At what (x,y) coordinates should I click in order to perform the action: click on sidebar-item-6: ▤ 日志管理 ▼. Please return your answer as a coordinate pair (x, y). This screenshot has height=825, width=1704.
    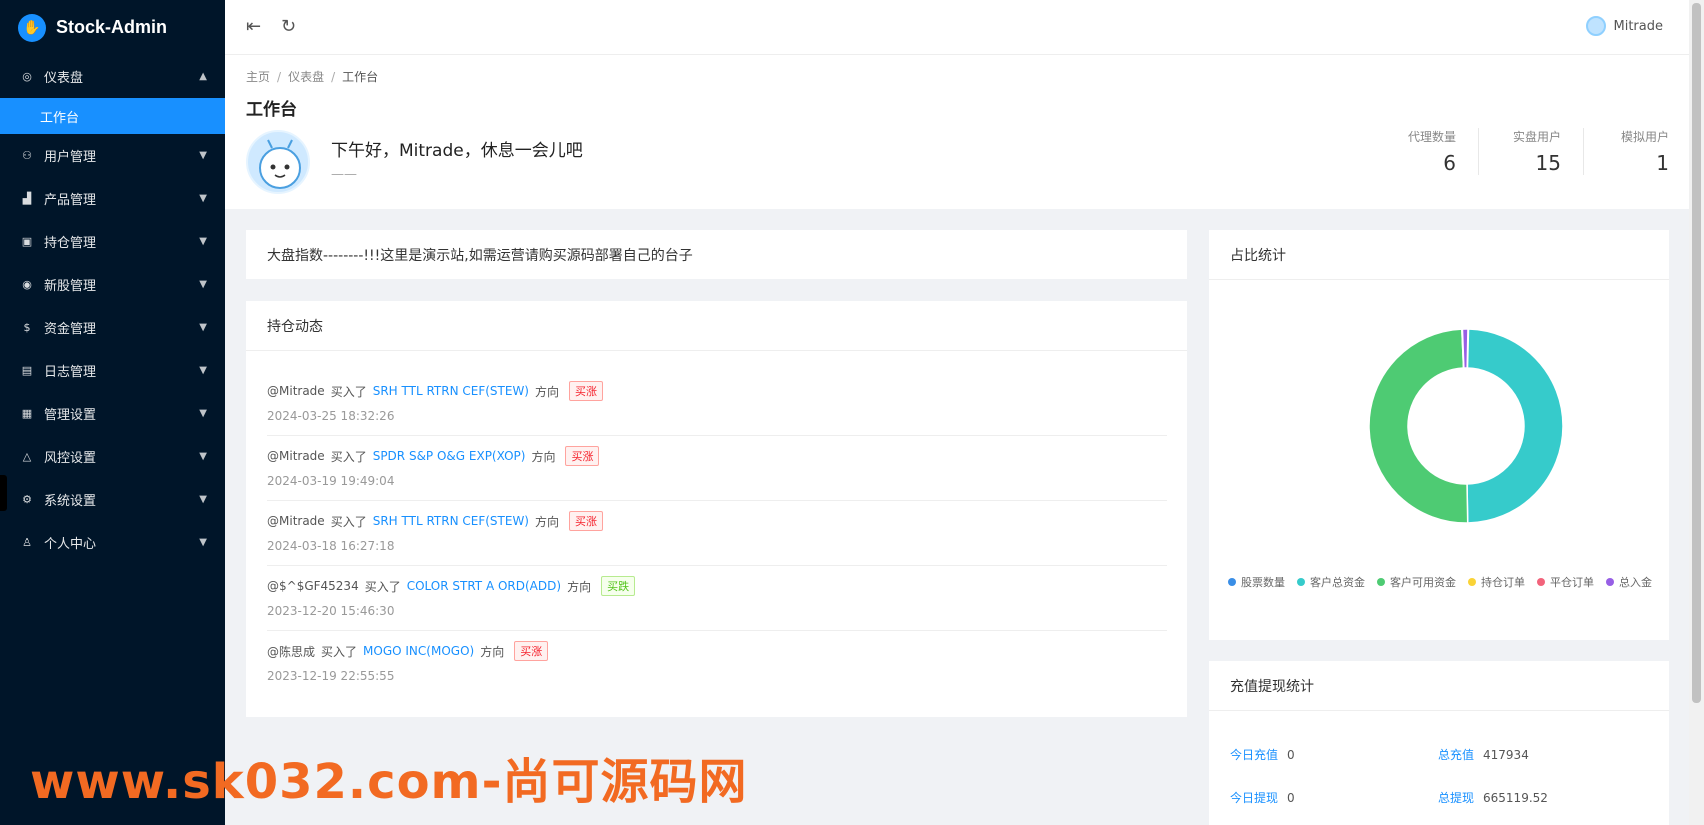
    Looking at the image, I should click on (112, 370).